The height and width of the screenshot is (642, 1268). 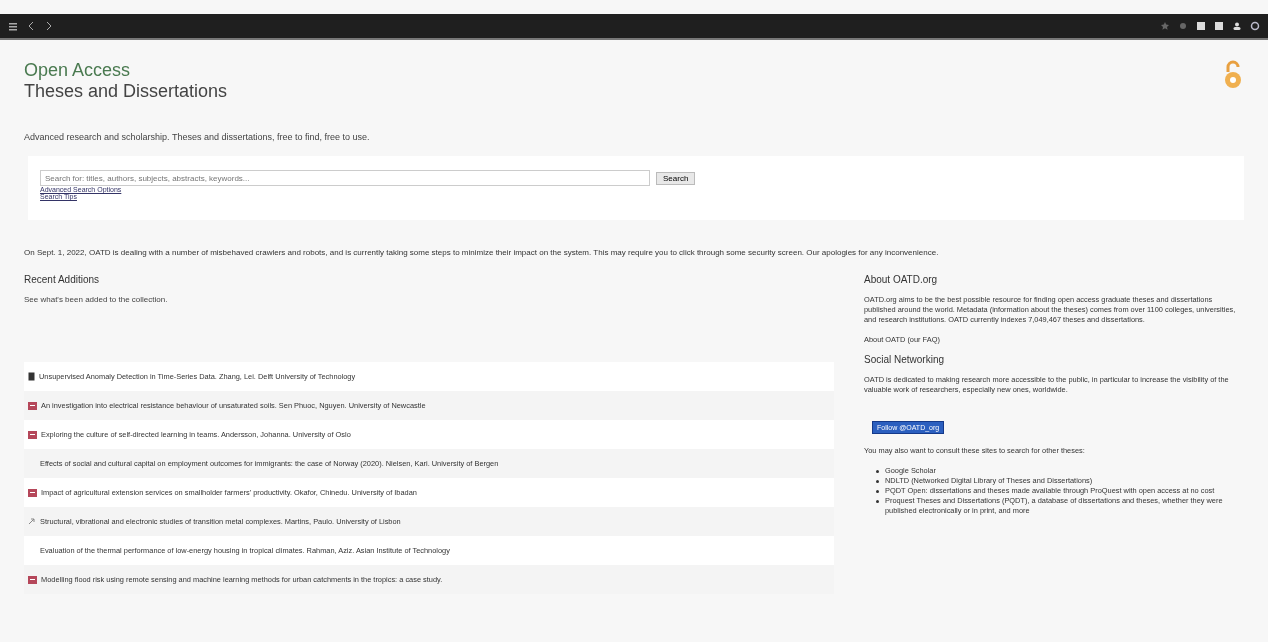 What do you see at coordinates (676, 178) in the screenshot?
I see `search-button: Search` at bounding box center [676, 178].